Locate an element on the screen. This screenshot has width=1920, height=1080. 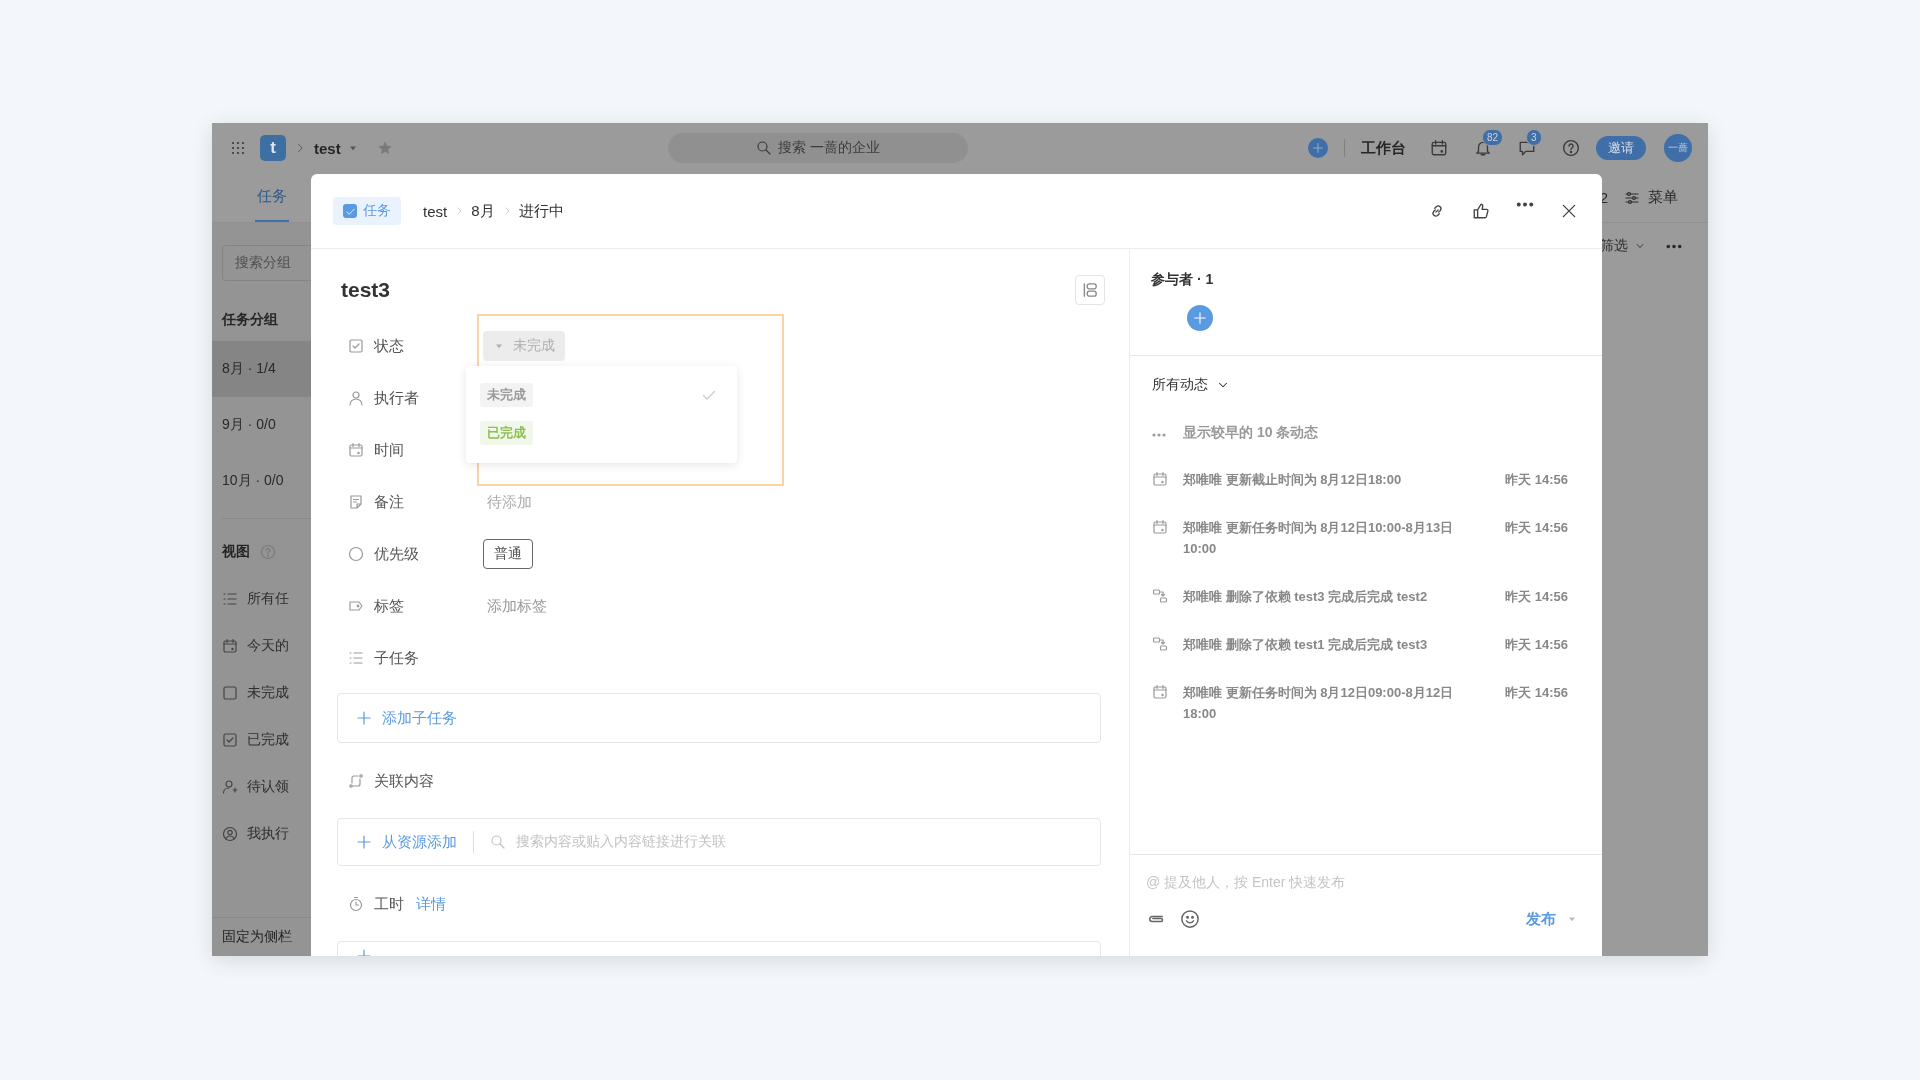
group-item: 8月 · 1/4 is located at coordinates (261, 369).